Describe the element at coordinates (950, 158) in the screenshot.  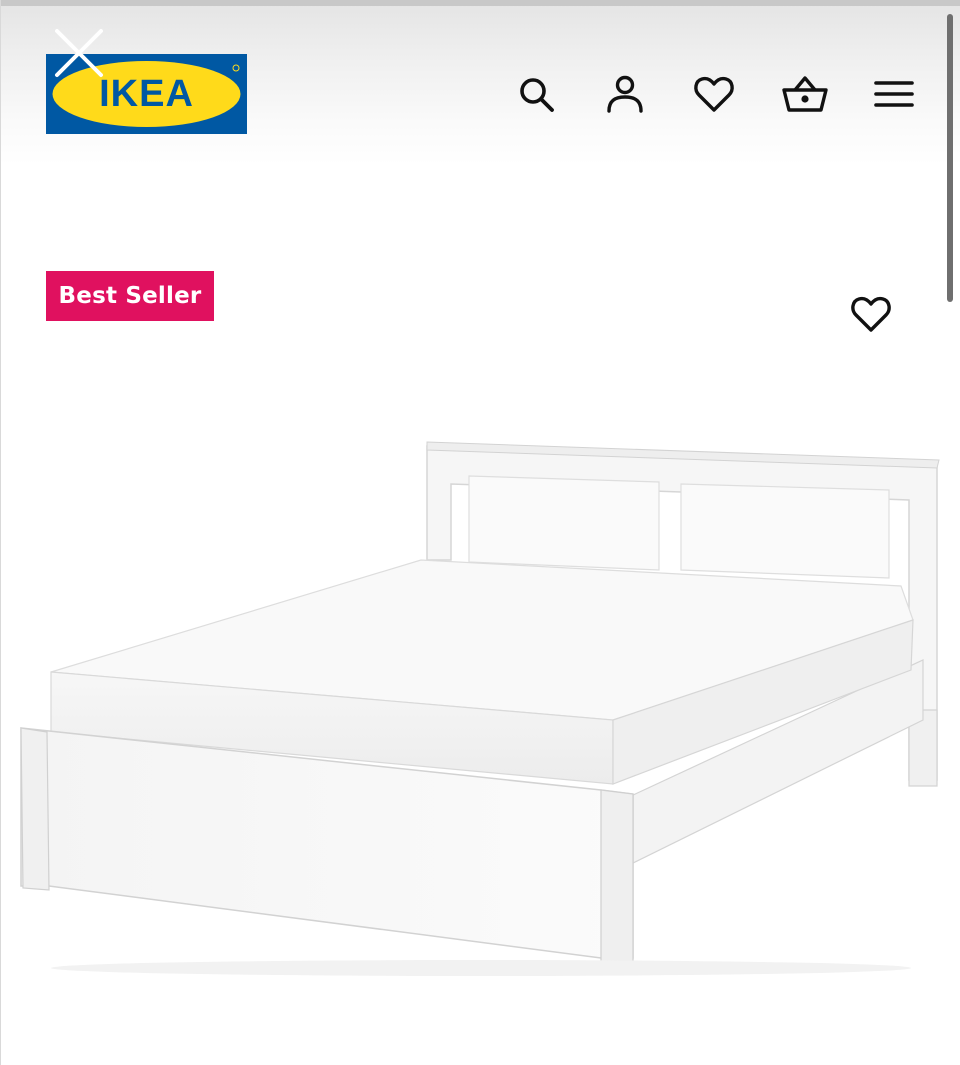
I see `scrollbar-thumb` at that location.